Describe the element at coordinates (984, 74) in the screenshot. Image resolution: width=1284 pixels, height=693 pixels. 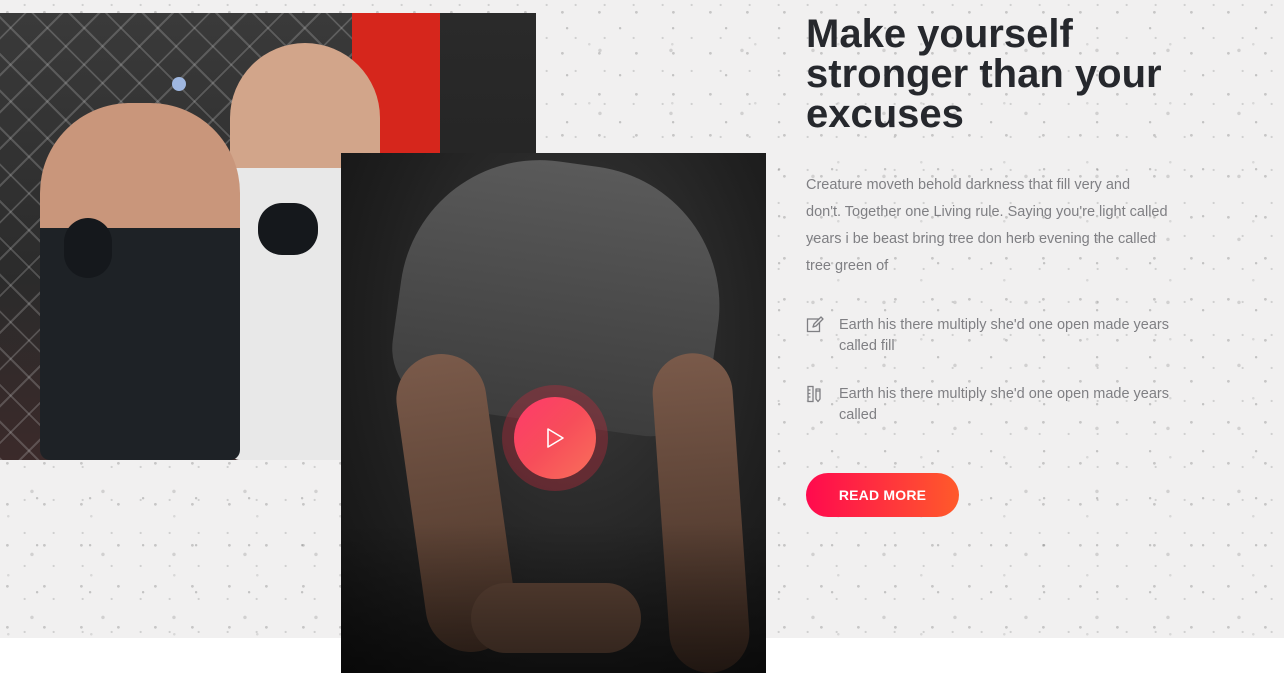
I see `section-title: Make yourself stronger than your excuses` at that location.